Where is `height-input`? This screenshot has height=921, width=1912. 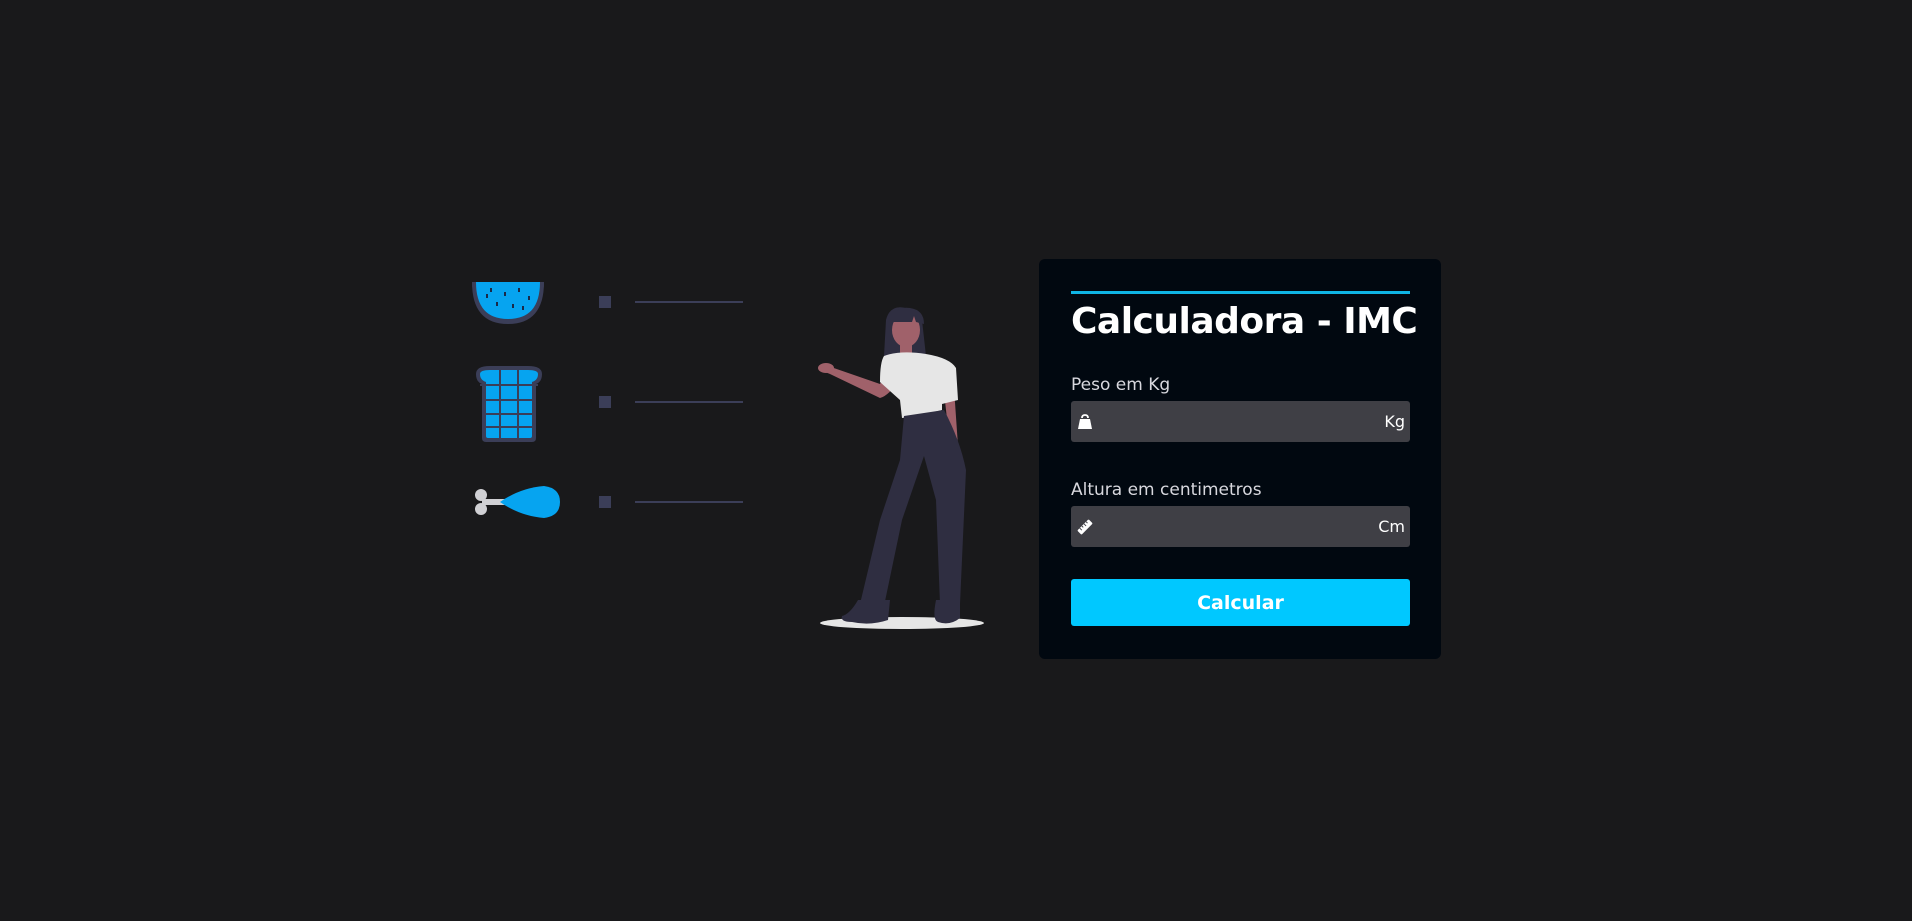
height-input is located at coordinates (1236, 526).